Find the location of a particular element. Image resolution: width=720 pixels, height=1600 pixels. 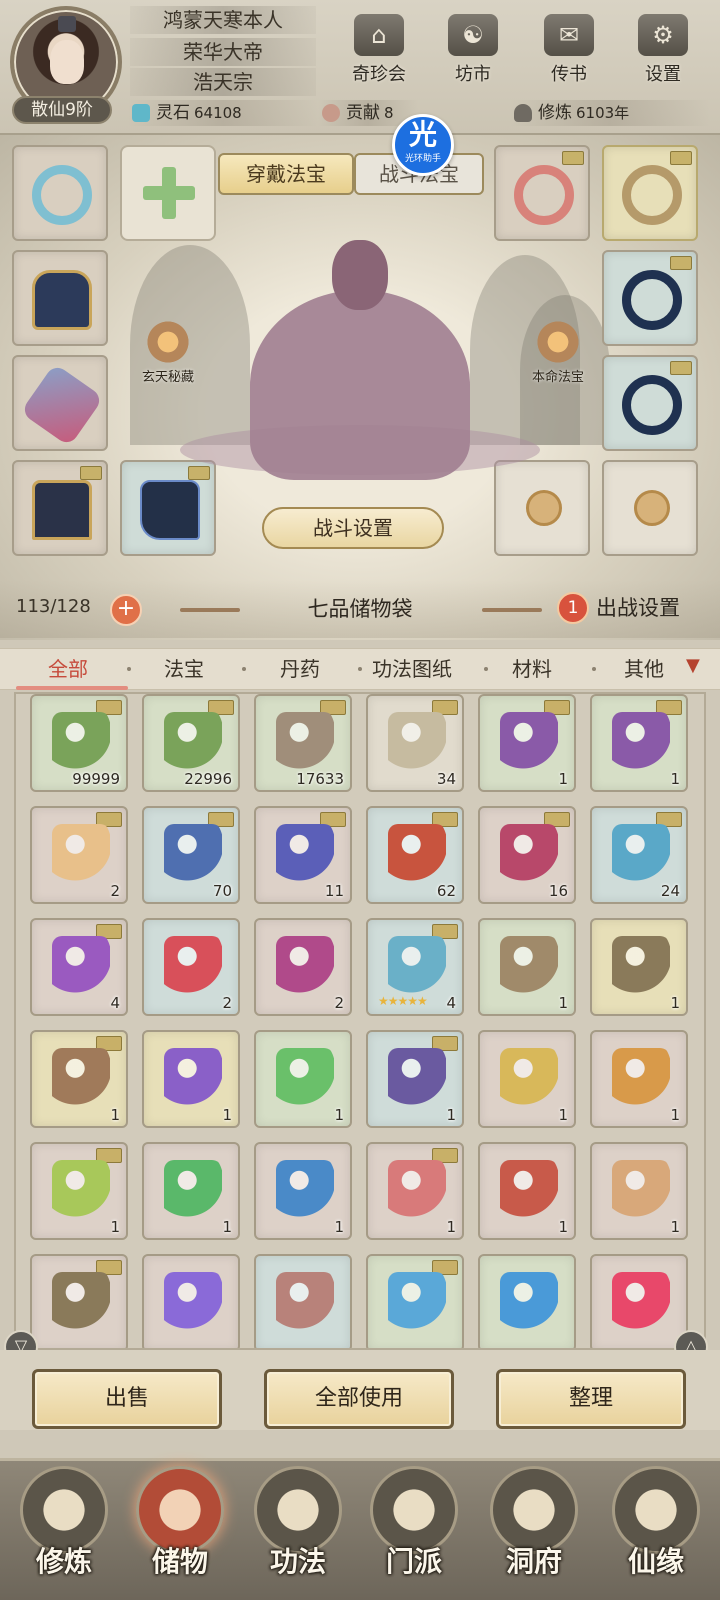

item-slot: 34 is located at coordinates (415, 743).